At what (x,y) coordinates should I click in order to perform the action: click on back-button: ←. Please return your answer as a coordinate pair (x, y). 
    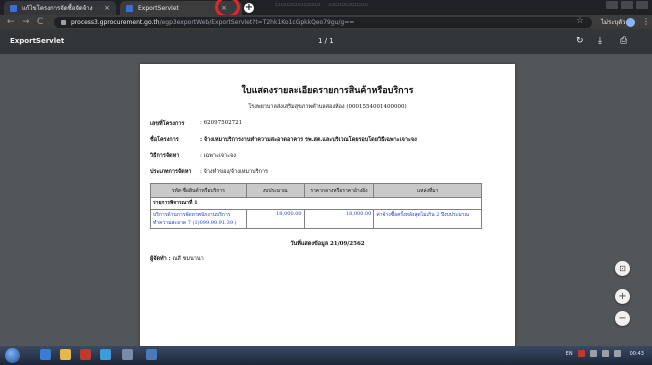
    Looking at the image, I should click on (11, 22).